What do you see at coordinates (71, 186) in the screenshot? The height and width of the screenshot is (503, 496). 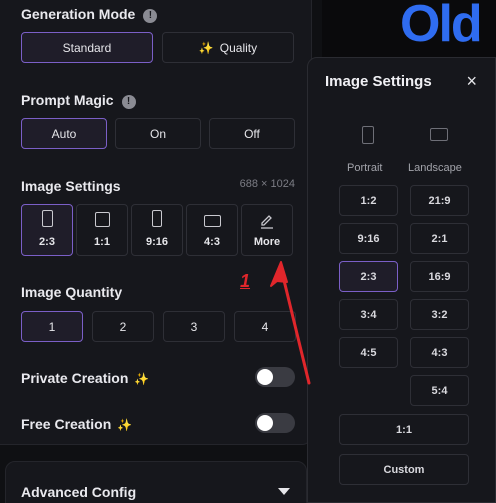 I see `image-settings-title: Image Settings` at bounding box center [71, 186].